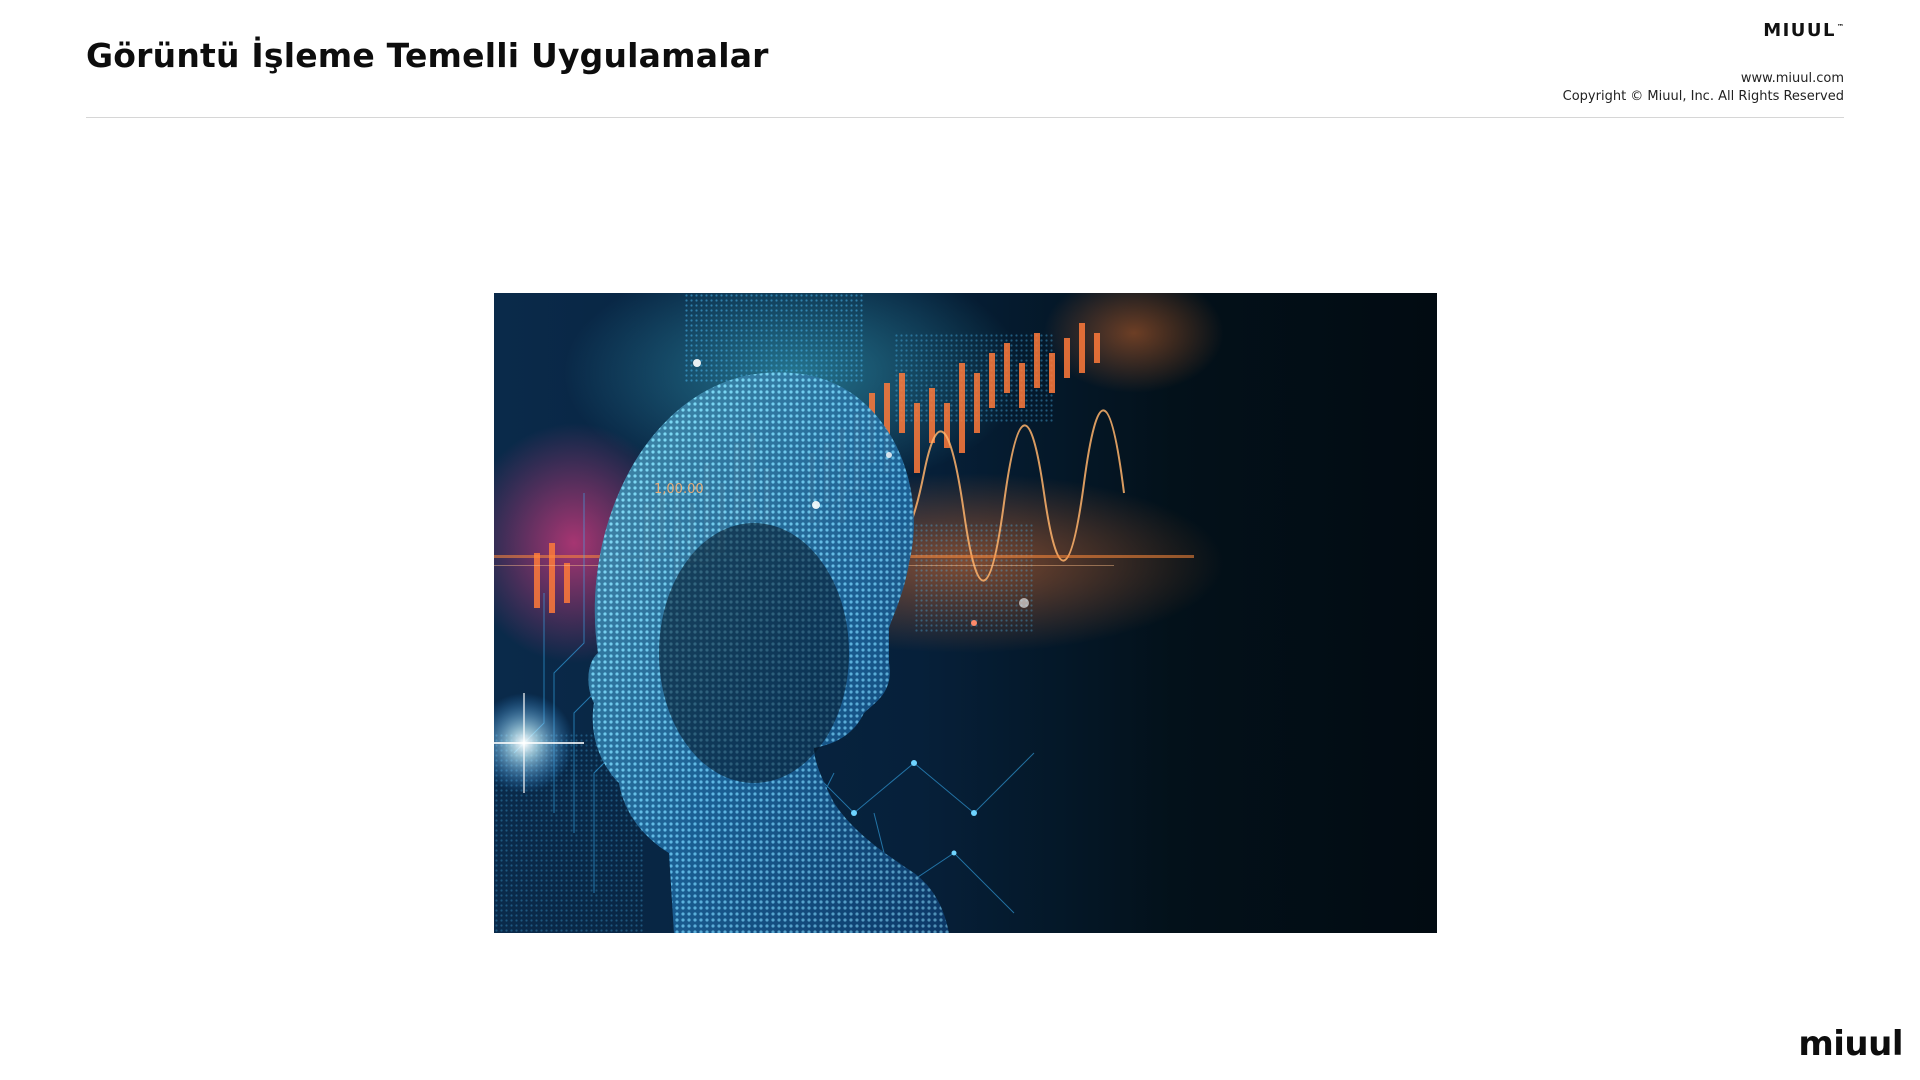  I want to click on slide-title: Görüntü İşleme Temelli Uygulamalar, so click(427, 55).